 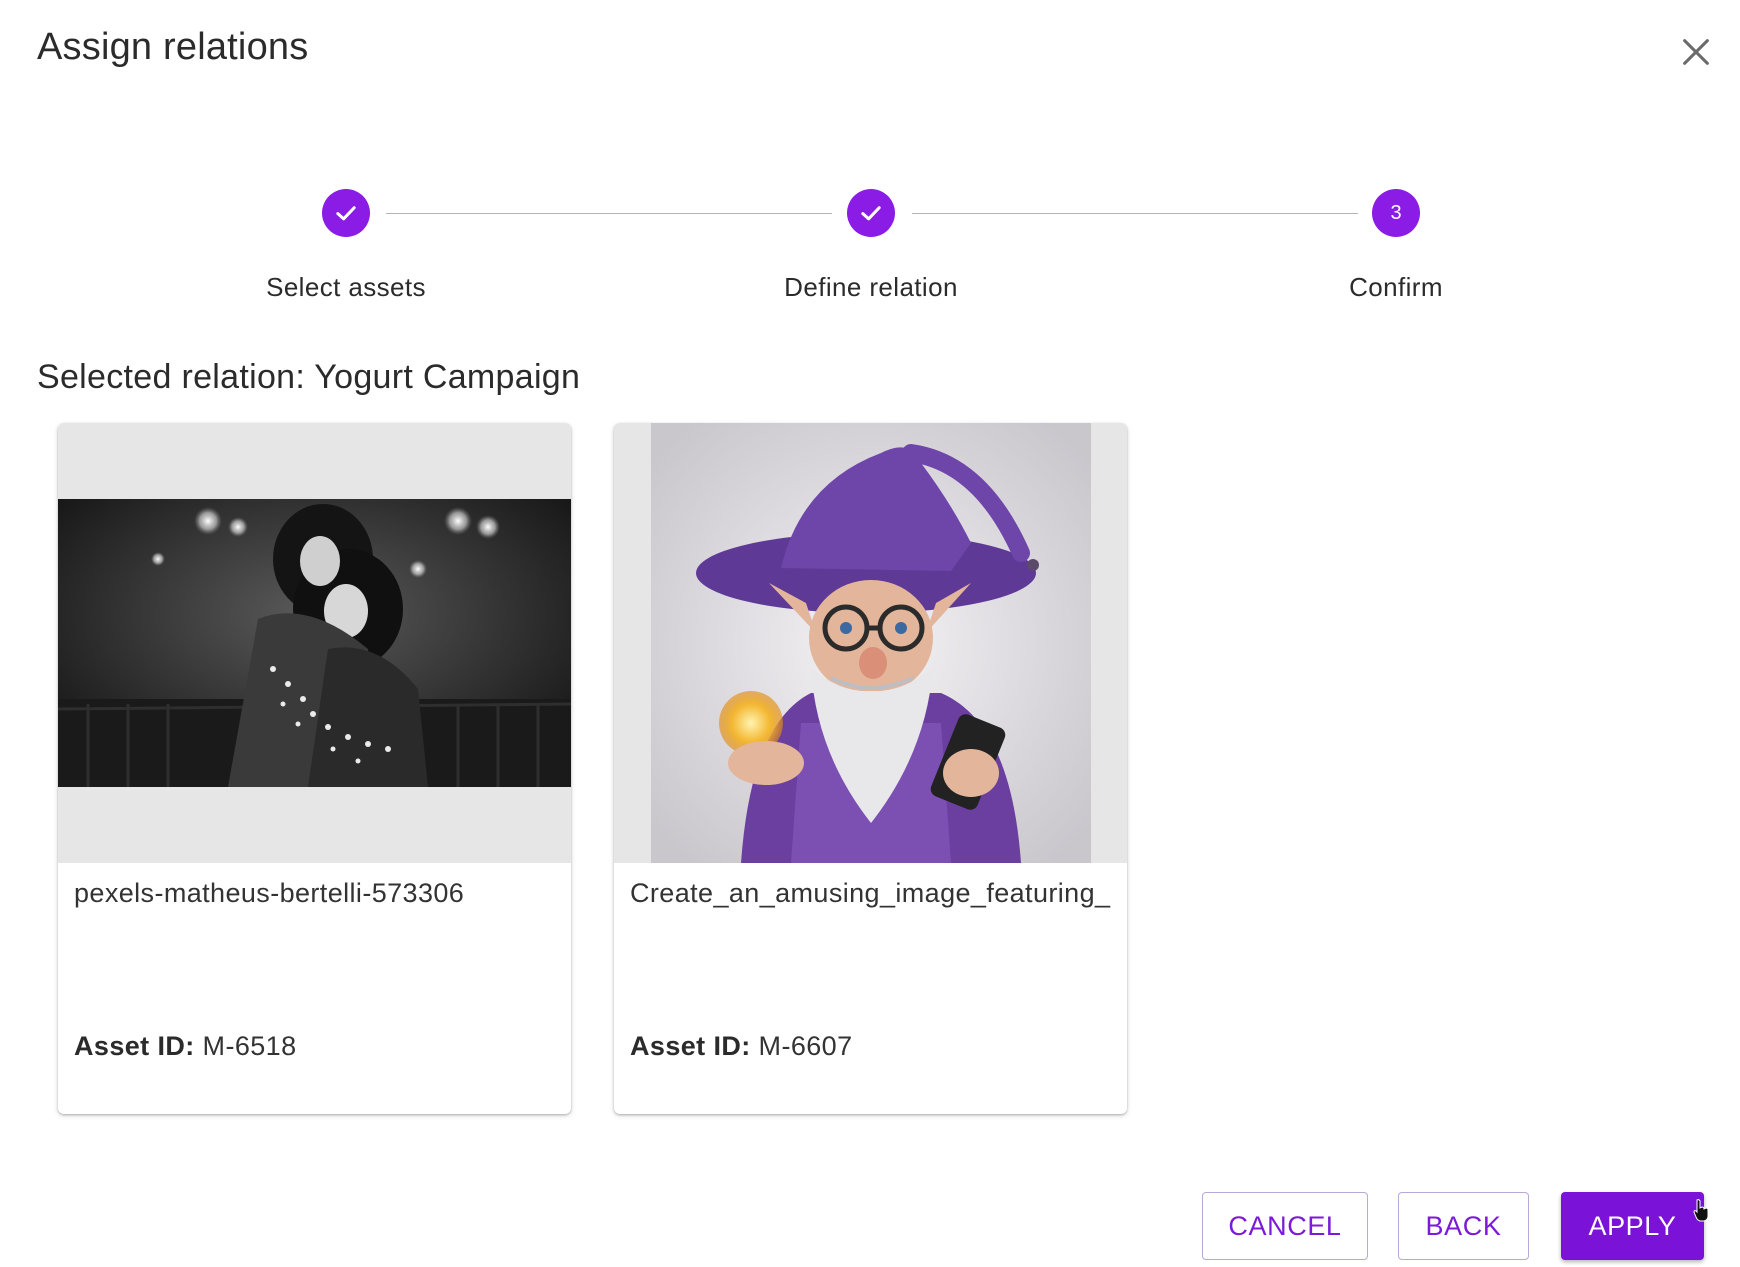 I want to click on step-3-indicator: 3, so click(x=1396, y=213).